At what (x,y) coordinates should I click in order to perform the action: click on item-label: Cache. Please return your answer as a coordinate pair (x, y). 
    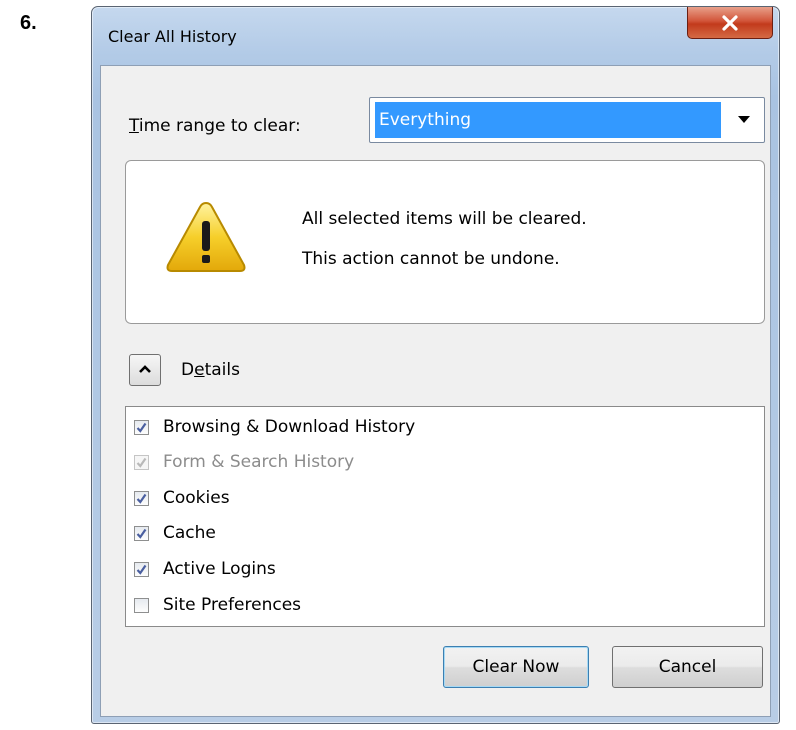
    Looking at the image, I should click on (189, 533).